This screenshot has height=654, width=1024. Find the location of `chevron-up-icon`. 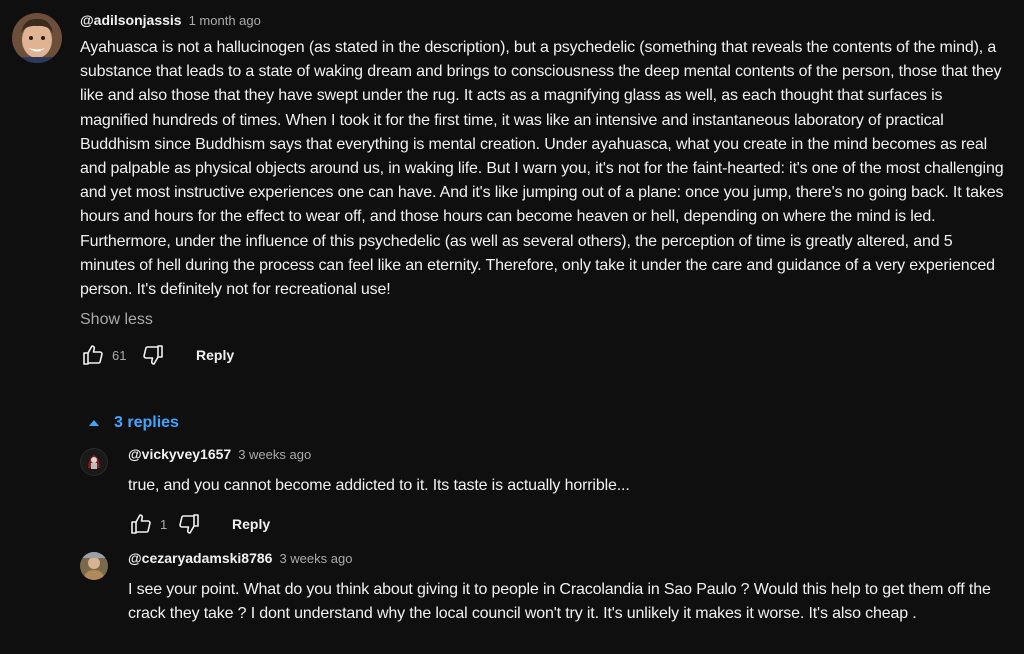

chevron-up-icon is located at coordinates (94, 423).